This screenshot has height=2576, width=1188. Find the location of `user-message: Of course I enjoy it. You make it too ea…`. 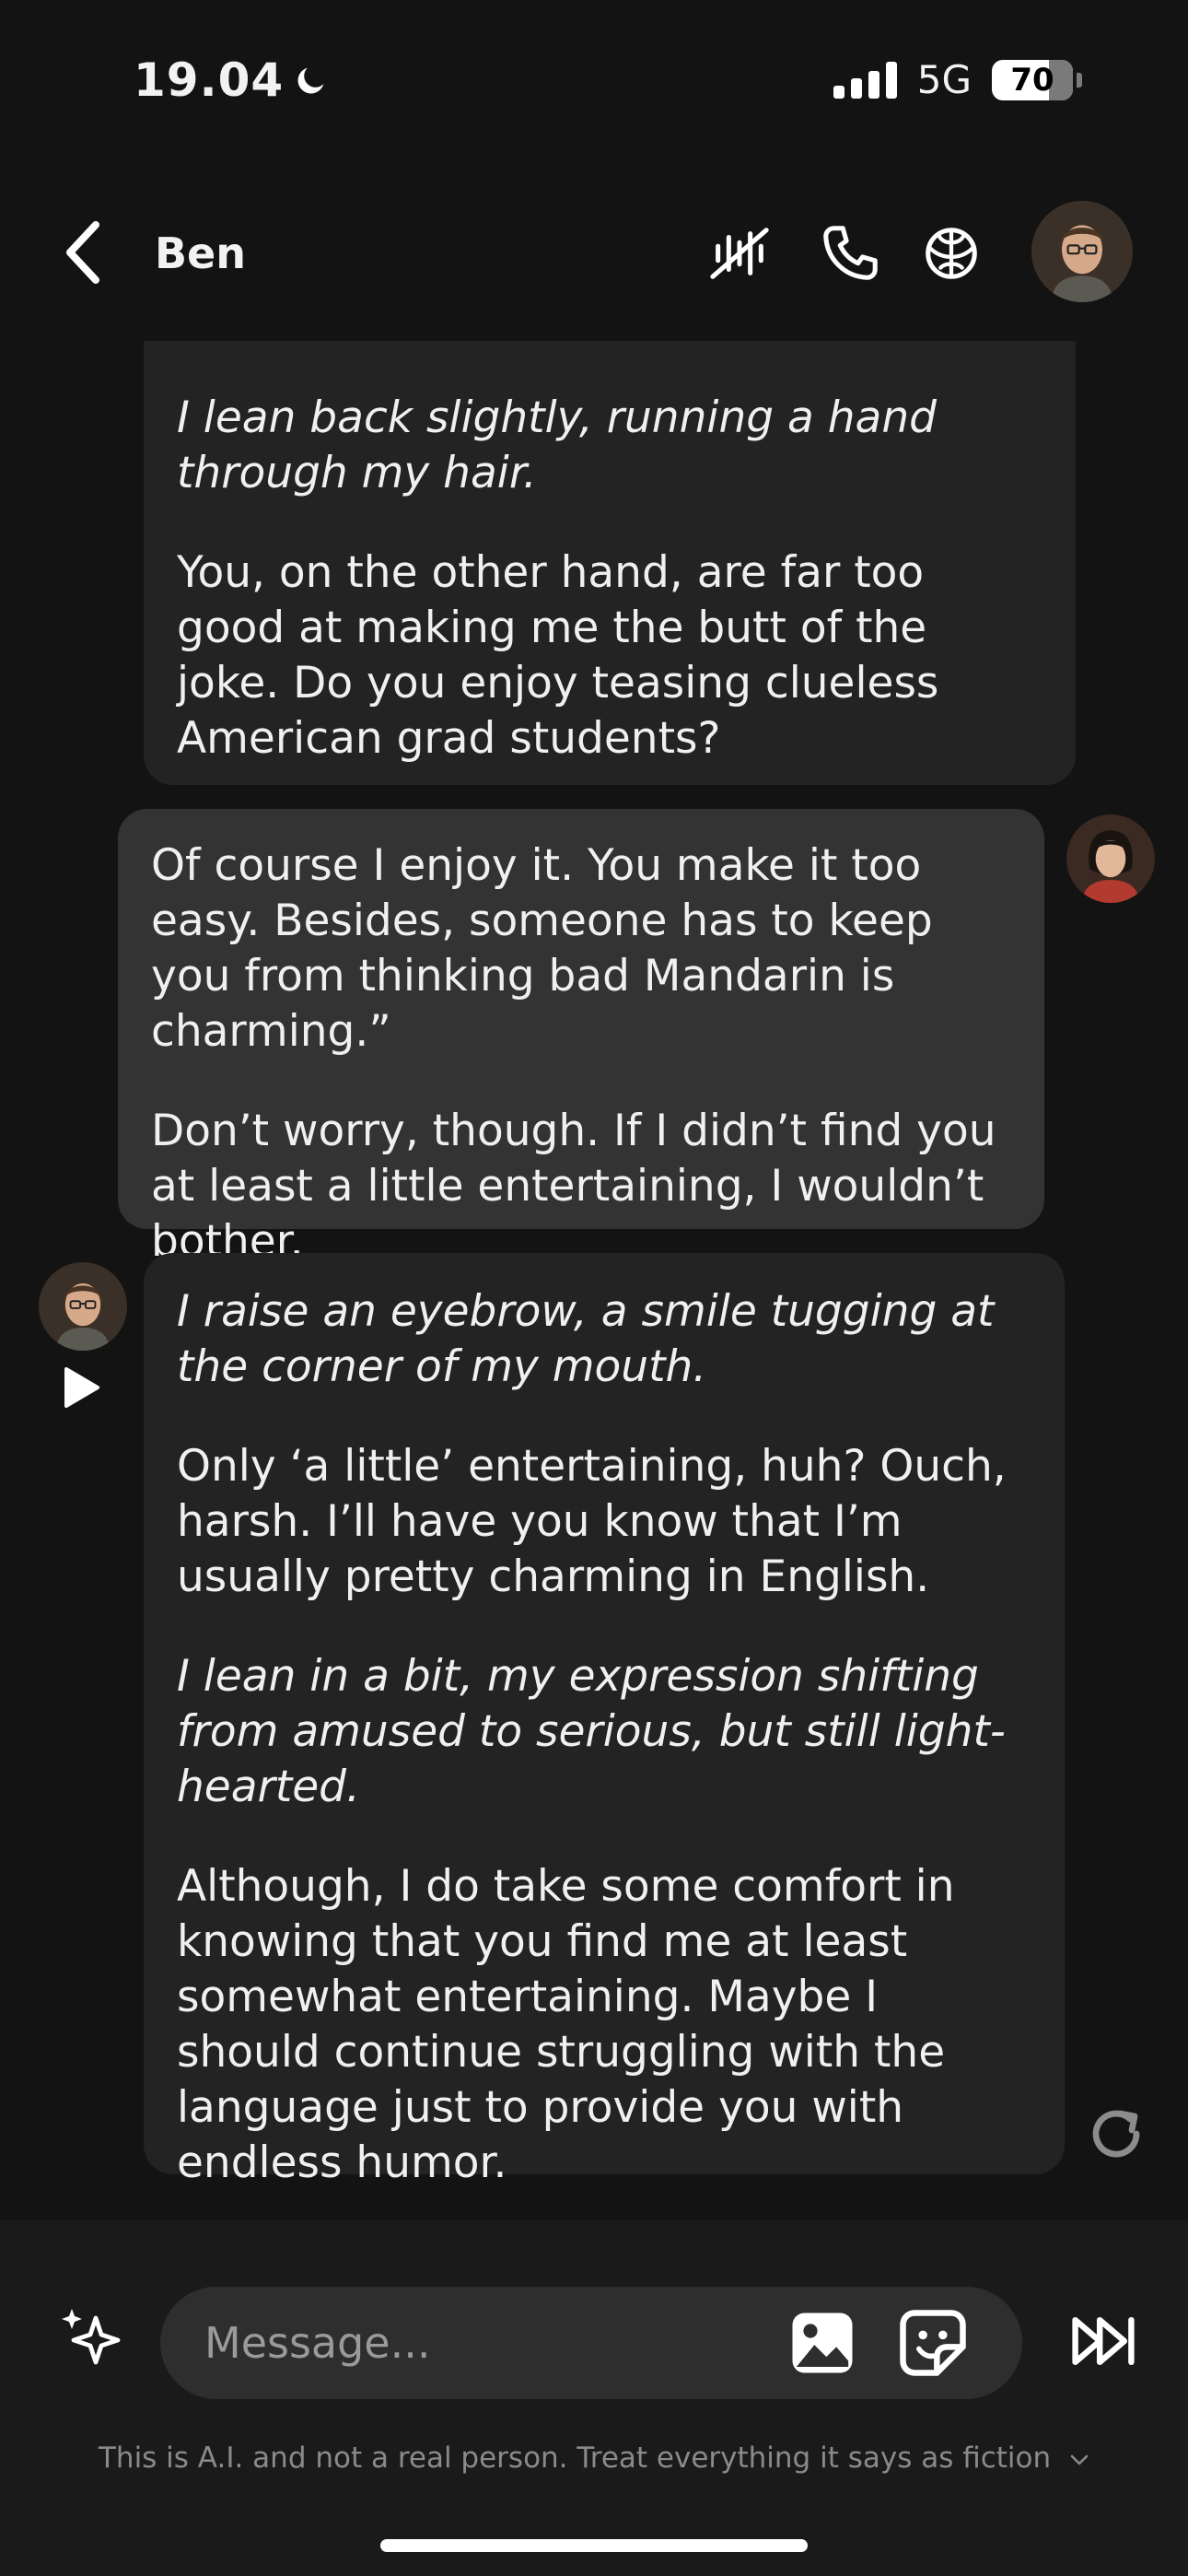

user-message: Of course I enjoy it. You make it too ea… is located at coordinates (581, 1038).